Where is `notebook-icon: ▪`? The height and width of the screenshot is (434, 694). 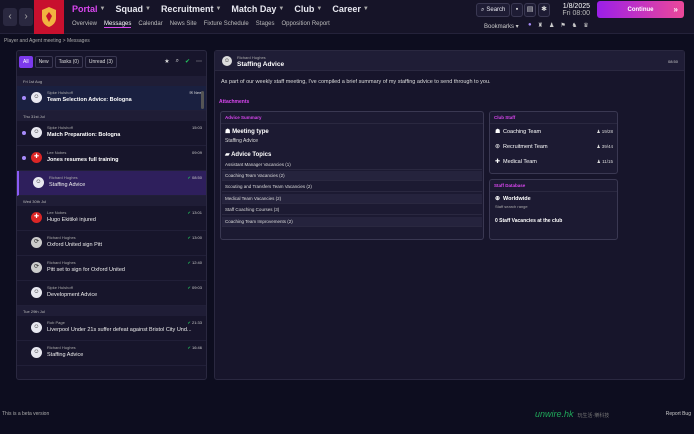 notebook-icon: ▪ is located at coordinates (517, 10).